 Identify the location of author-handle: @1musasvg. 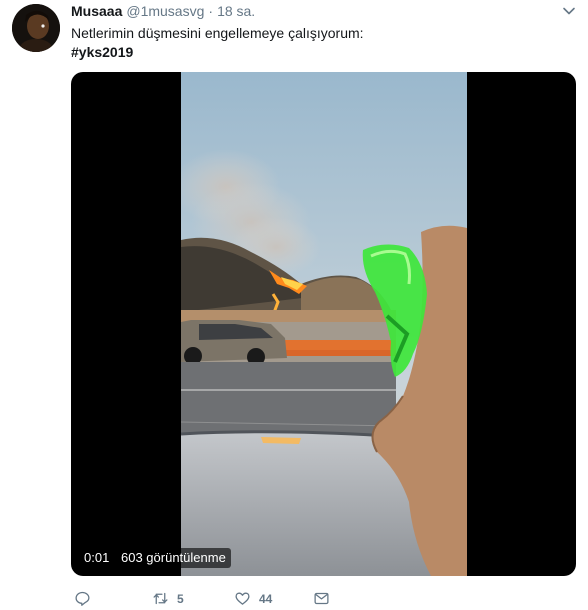
(165, 11).